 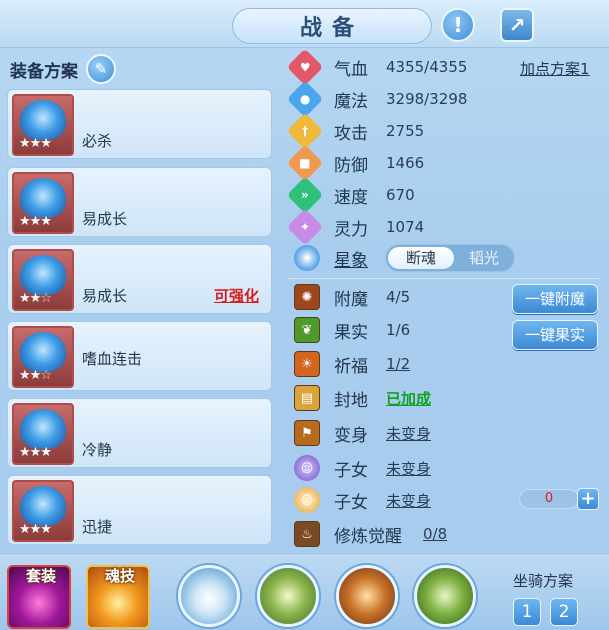 I want to click on stat-value: 1466, so click(x=405, y=163).